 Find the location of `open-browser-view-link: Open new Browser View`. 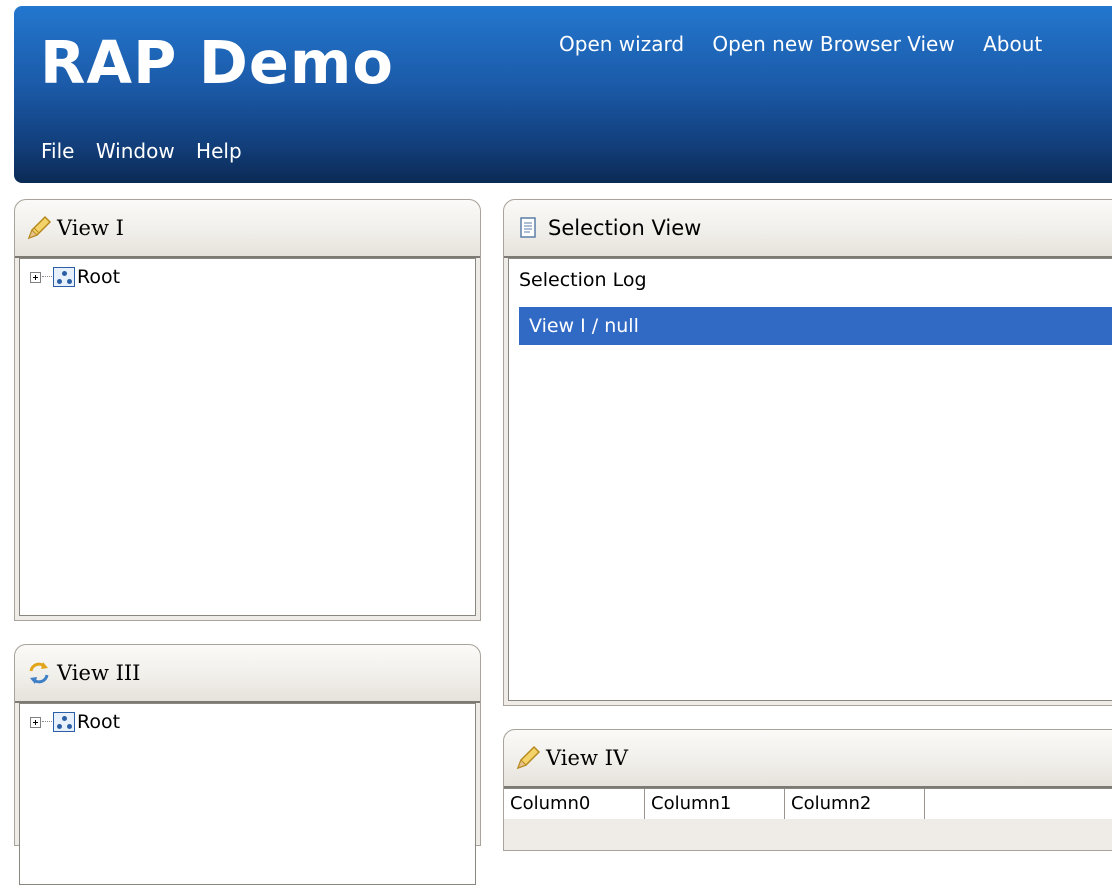

open-browser-view-link: Open new Browser View is located at coordinates (833, 44).